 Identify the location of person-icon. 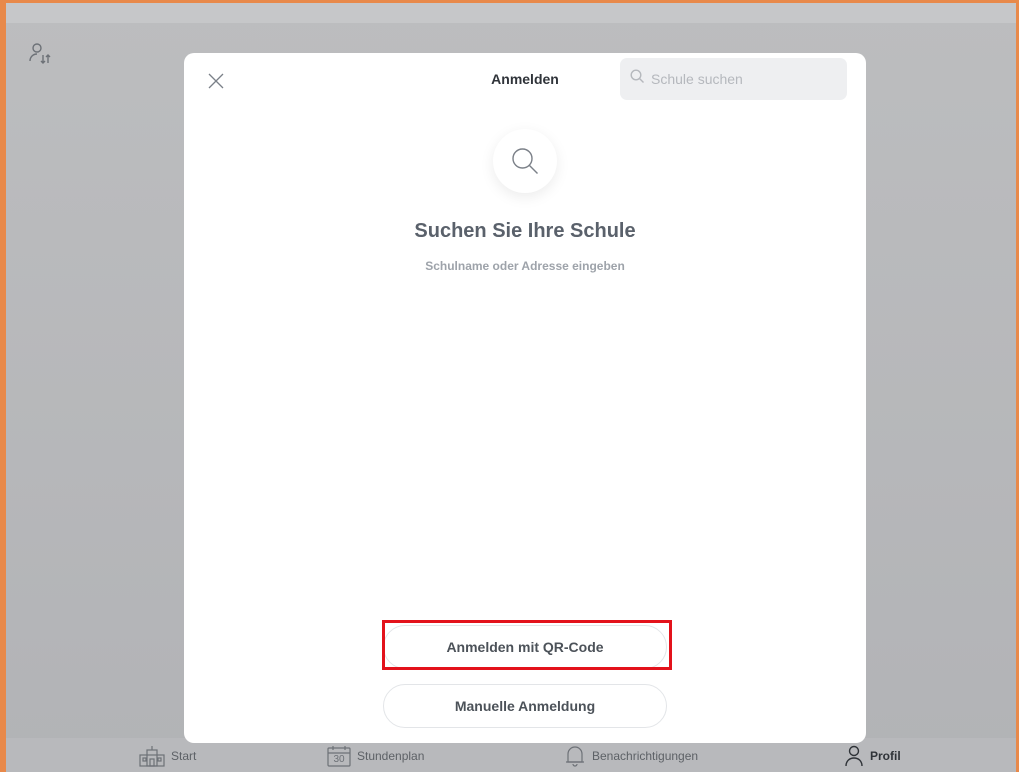
(854, 756).